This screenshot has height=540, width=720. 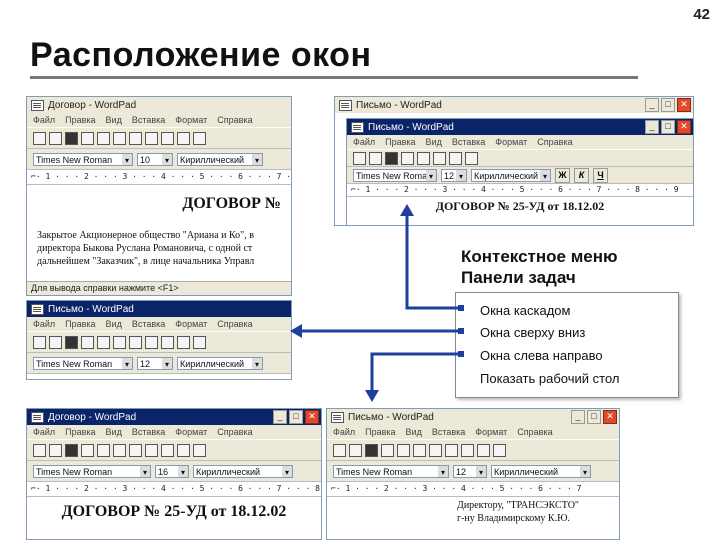 What do you see at coordinates (434, 262) in the screenshot?
I see `arrow-cascade` at bounding box center [434, 262].